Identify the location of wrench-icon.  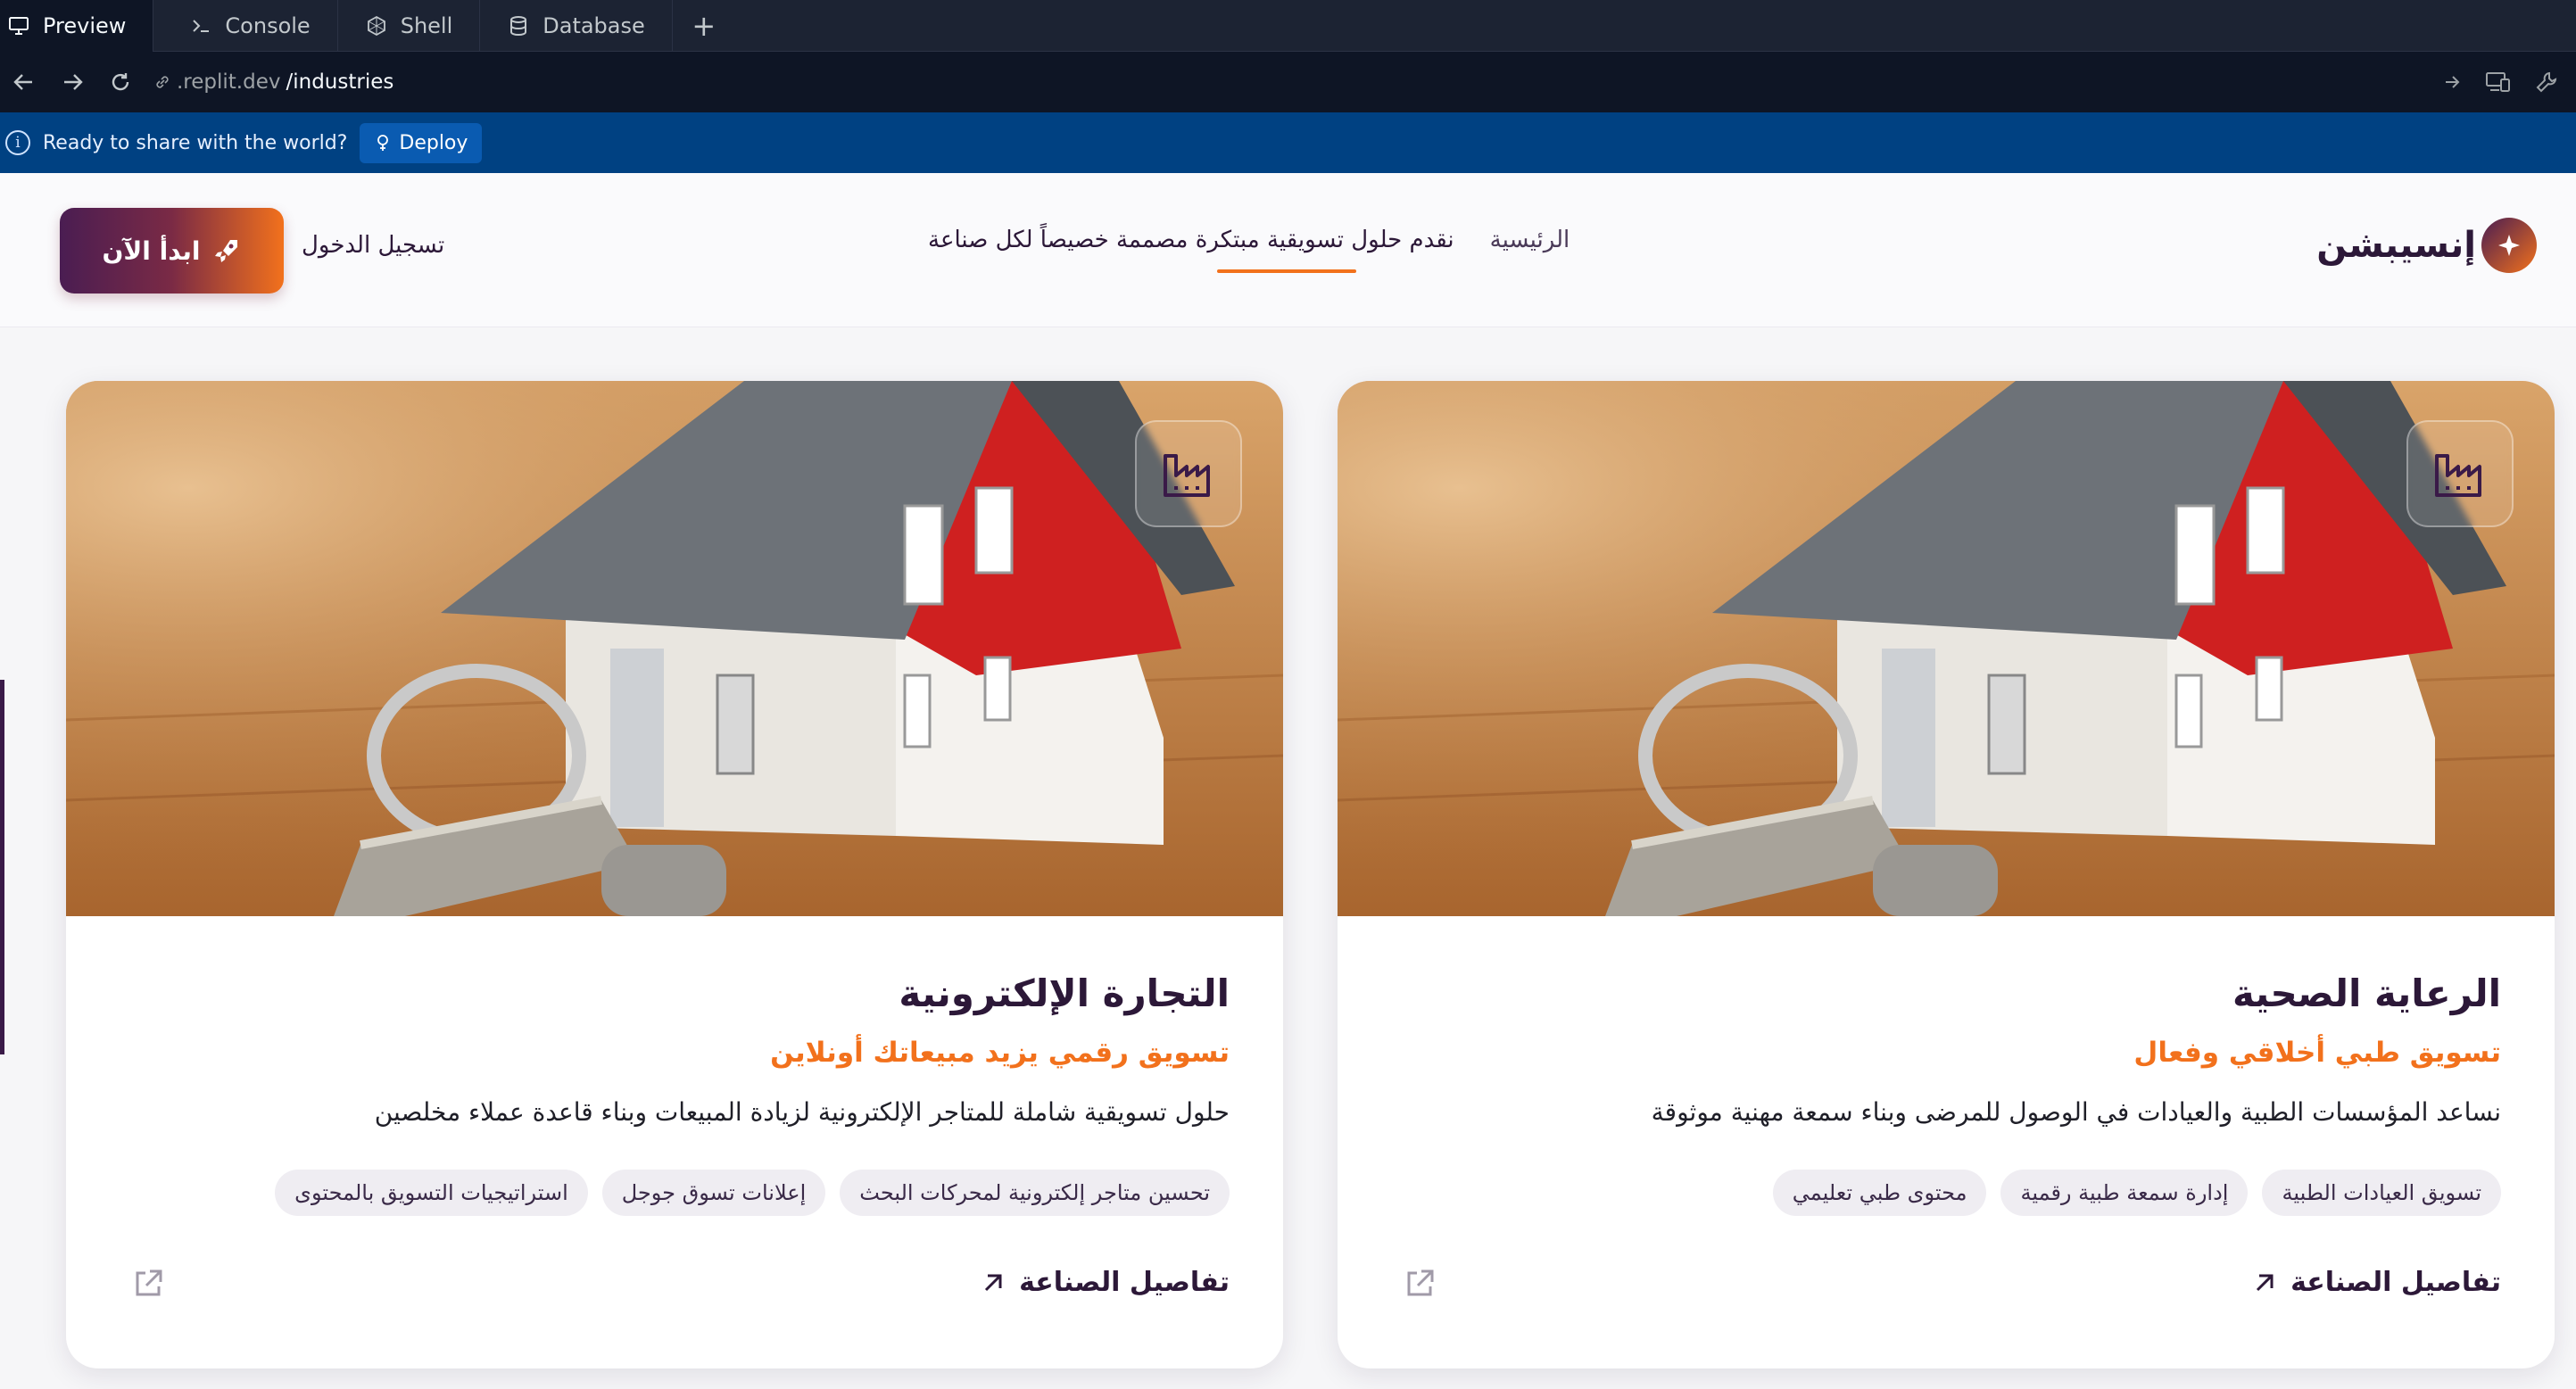
(2546, 82).